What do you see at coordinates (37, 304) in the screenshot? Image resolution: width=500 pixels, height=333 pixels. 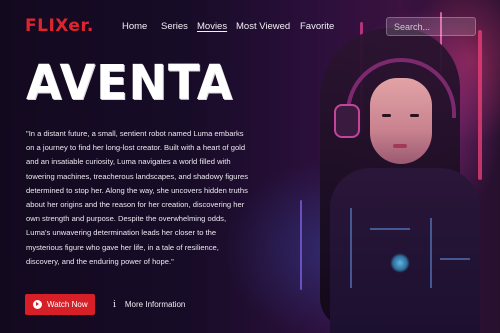 I see `play-circle-icon` at bounding box center [37, 304].